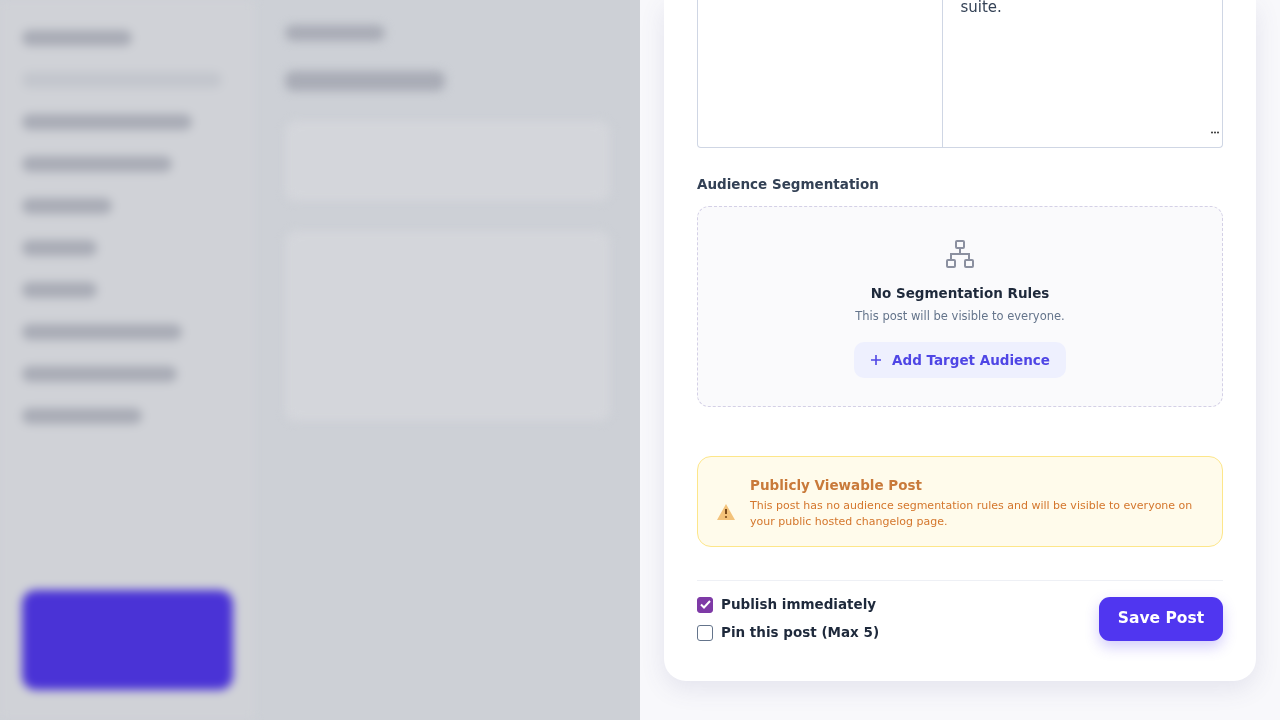 This screenshot has width=1280, height=720. What do you see at coordinates (972, 513) in the screenshot?
I see `warning-text: This post has no audience segmentation rules and will be visible to everyone on your public hosted changelog page.` at bounding box center [972, 513].